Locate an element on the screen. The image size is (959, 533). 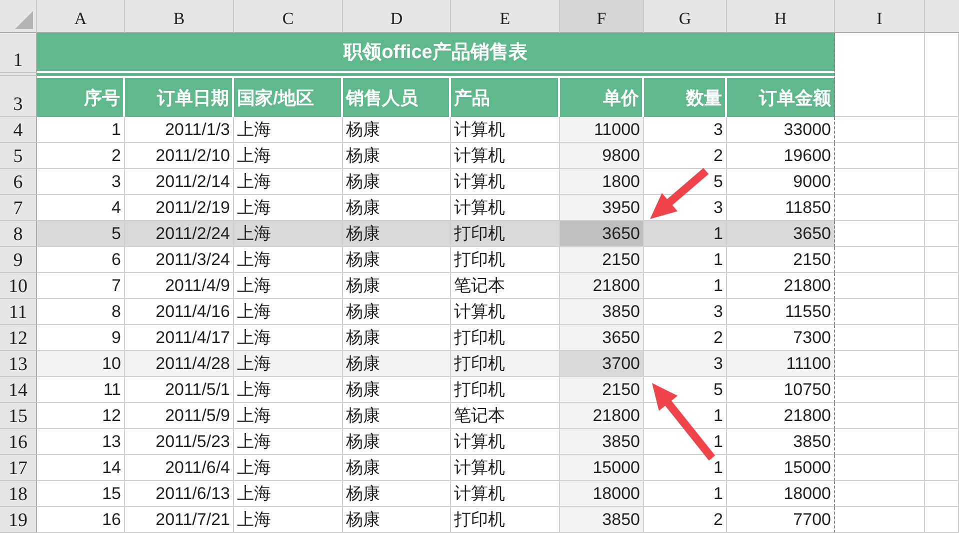
column-heading: 序号 is located at coordinates (81, 96).